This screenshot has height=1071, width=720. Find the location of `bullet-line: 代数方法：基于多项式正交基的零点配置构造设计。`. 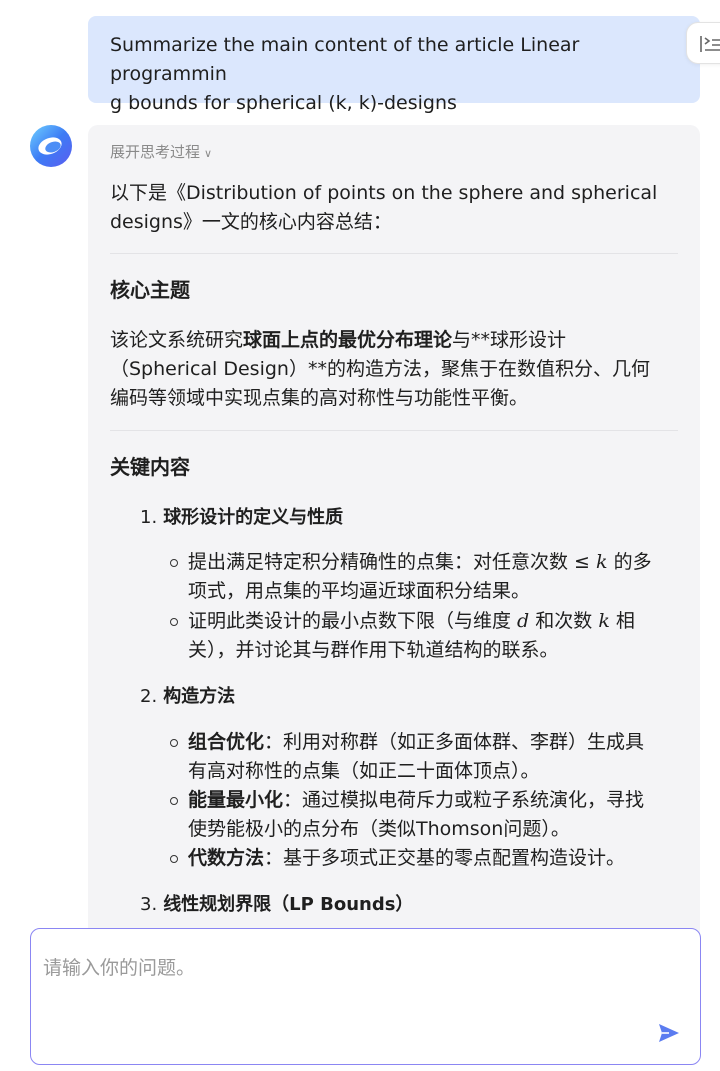

bullet-line: 代数方法：基于多项式正交基的零点配置构造设计。 is located at coordinates (428, 858).